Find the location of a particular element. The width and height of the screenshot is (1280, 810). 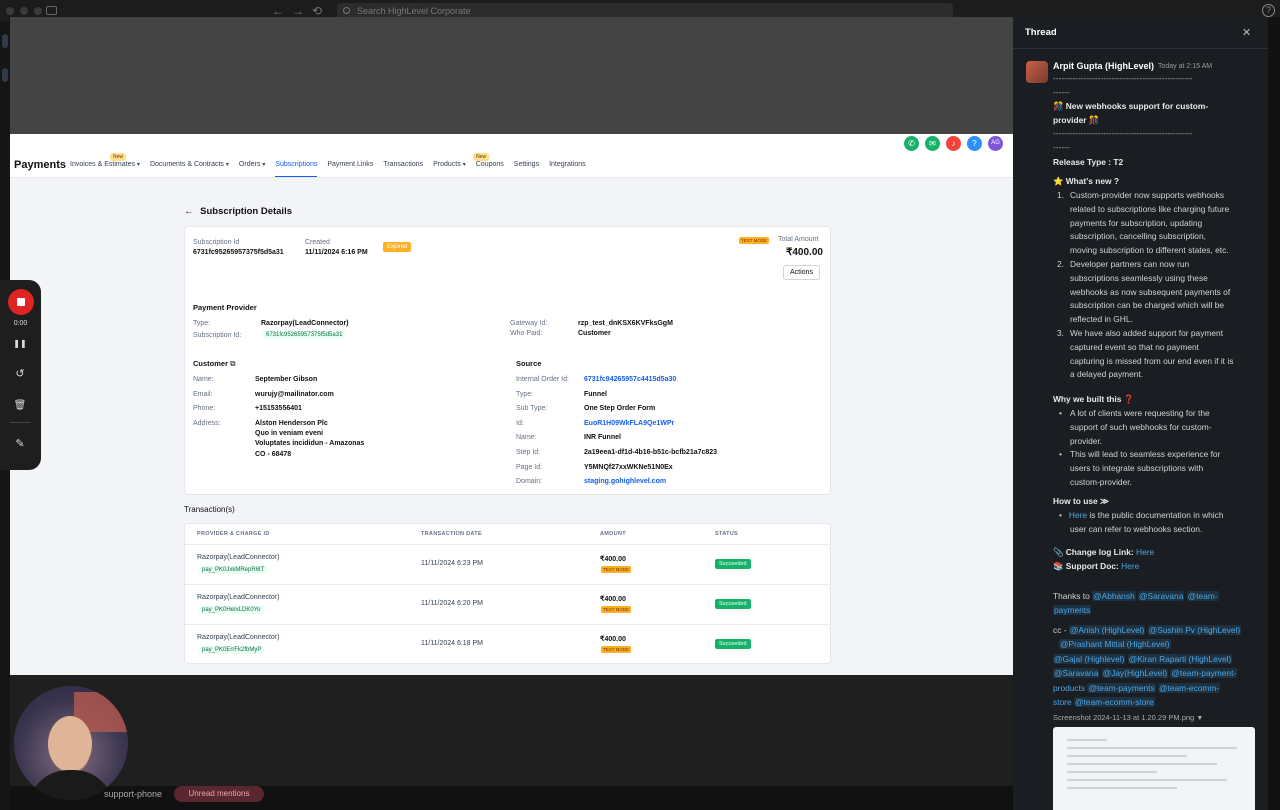

tab-coupons: Coupons is located at coordinates (490, 169).